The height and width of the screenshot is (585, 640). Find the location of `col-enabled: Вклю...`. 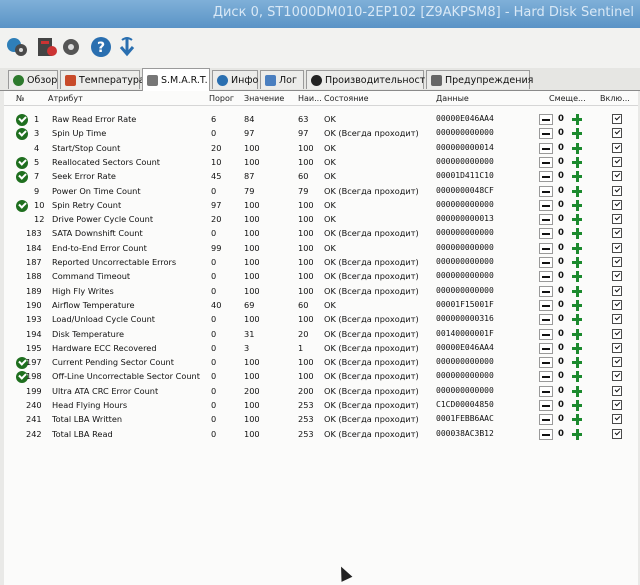

col-enabled: Вклю... is located at coordinates (615, 98).